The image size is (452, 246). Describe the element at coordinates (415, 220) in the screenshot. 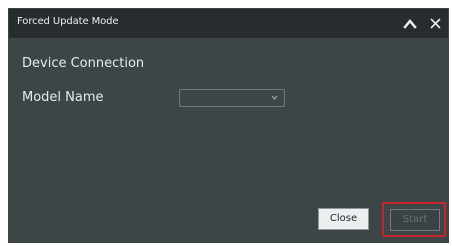

I see `start-button: Start` at that location.